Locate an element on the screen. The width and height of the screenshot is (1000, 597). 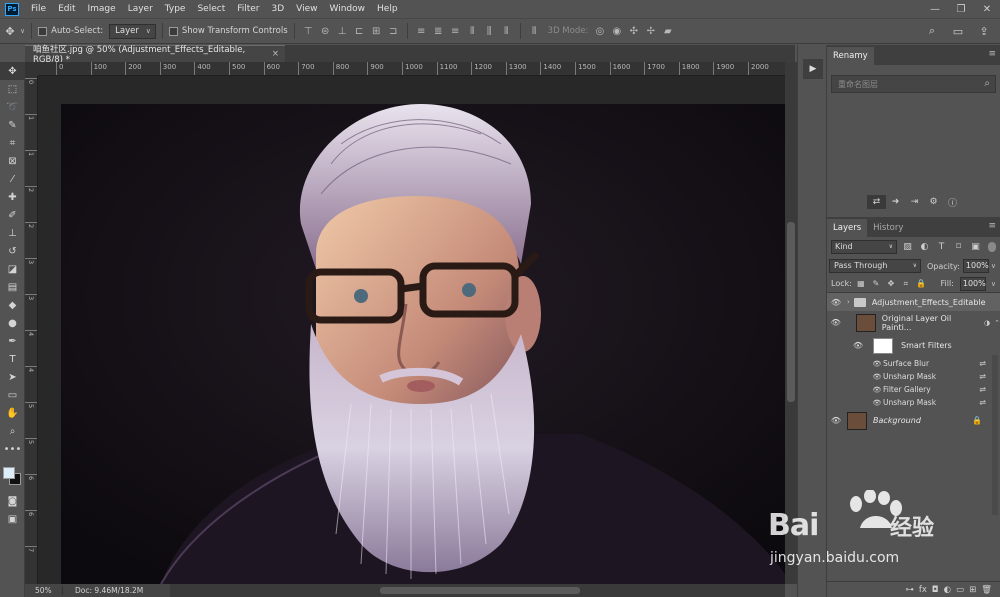
menu-layer: Layer is located at coordinates (140, 9).